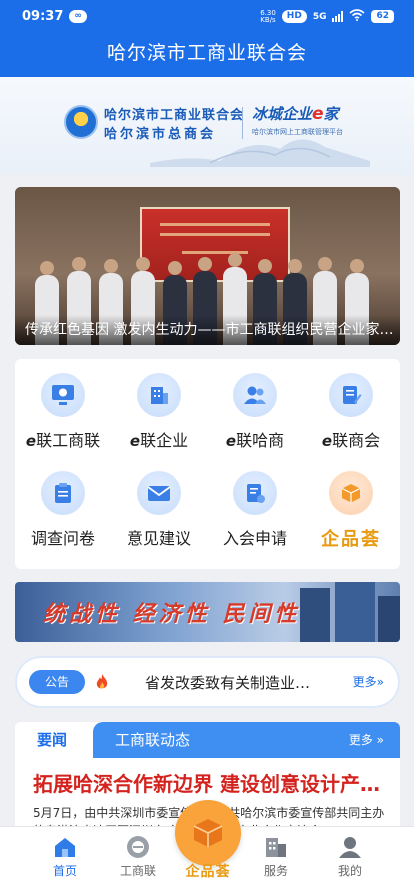 Image resolution: width=414 pixels, height=883 pixels. I want to click on application-icon, so click(255, 493).